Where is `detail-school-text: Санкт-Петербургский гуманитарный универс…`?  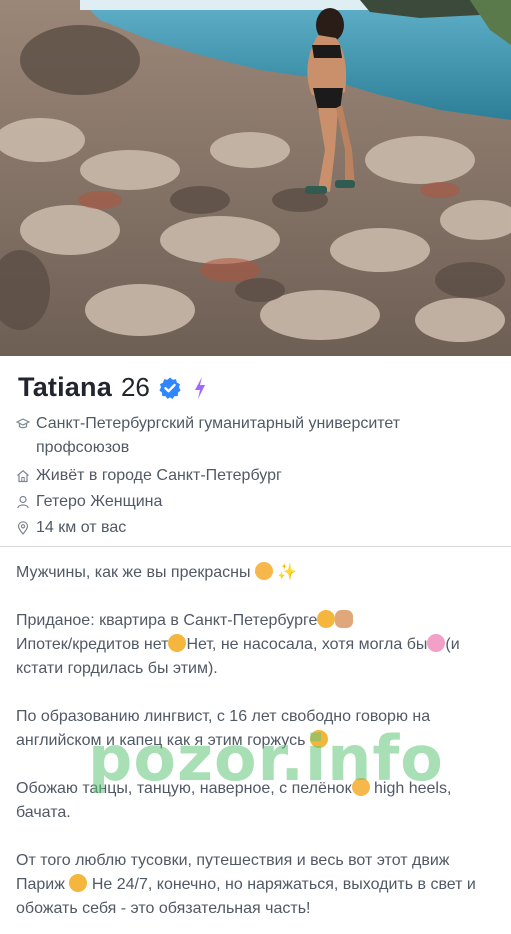 detail-school-text: Санкт-Петербургский гуманитарный универс… is located at coordinates (218, 435).